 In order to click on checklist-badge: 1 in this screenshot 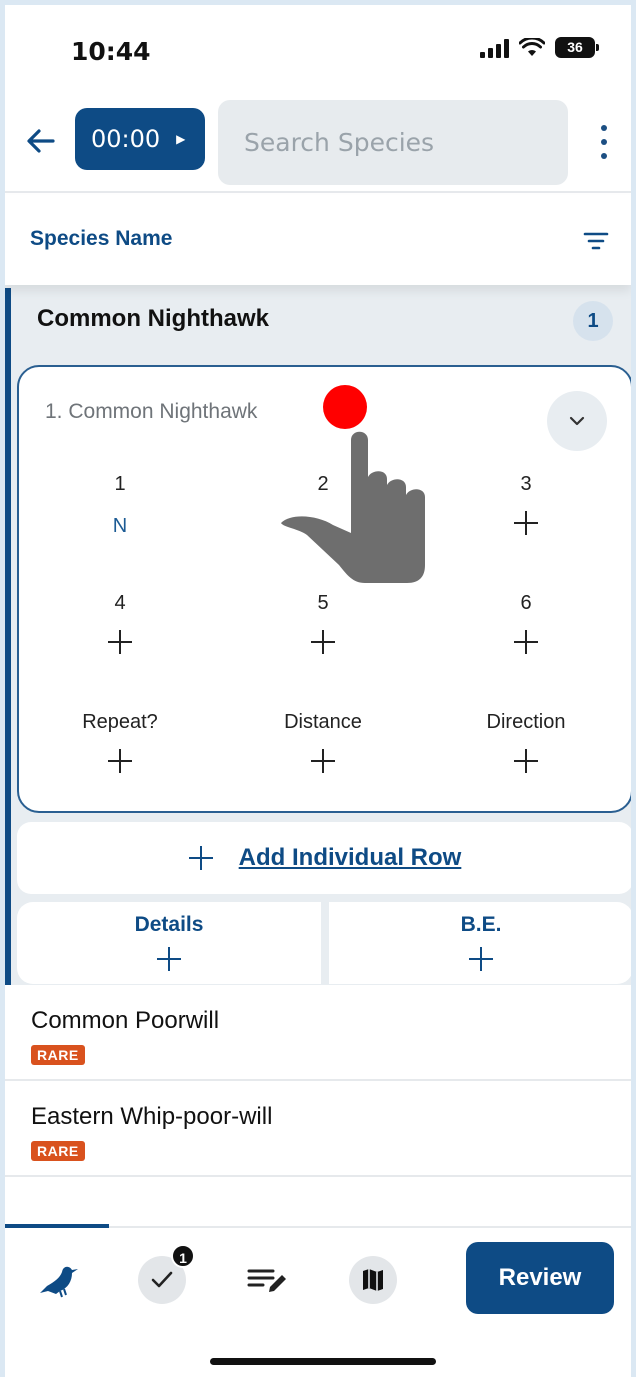, I will do `click(183, 1256)`.